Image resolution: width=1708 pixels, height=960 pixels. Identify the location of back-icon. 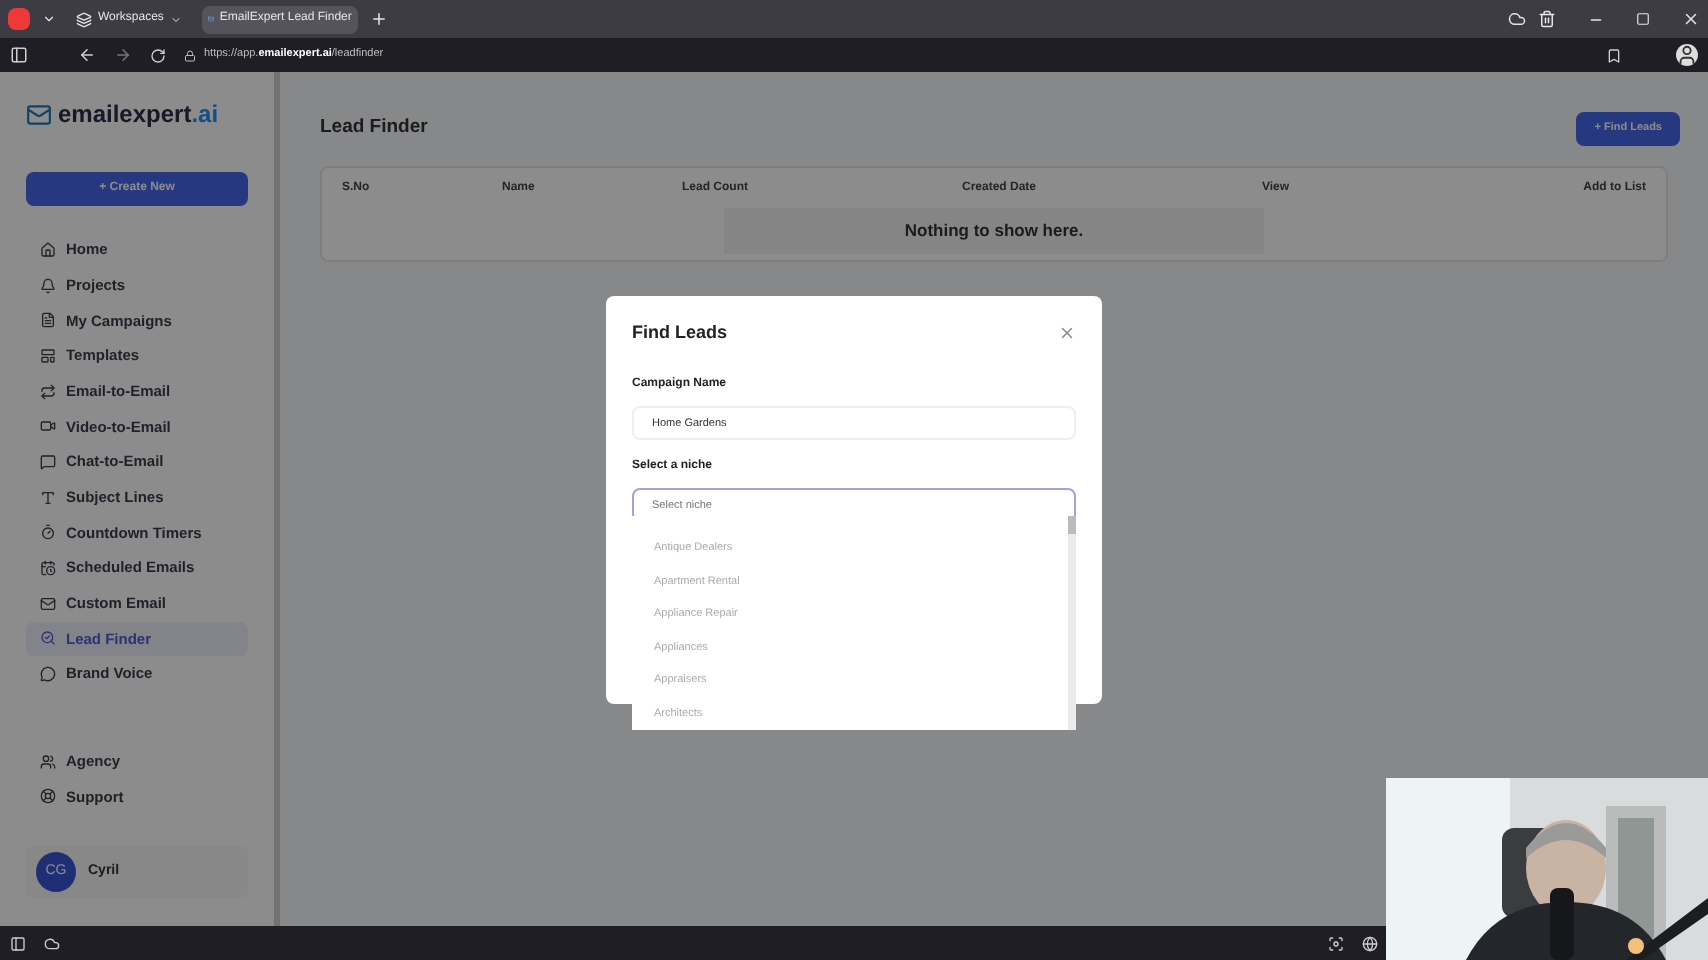
(87, 55).